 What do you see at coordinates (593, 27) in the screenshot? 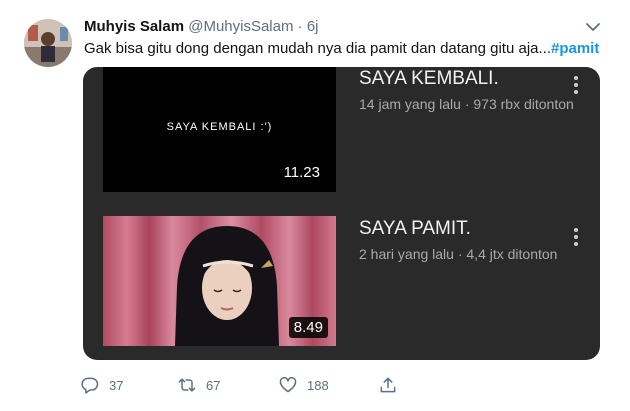
I see `caret-down-icon` at bounding box center [593, 27].